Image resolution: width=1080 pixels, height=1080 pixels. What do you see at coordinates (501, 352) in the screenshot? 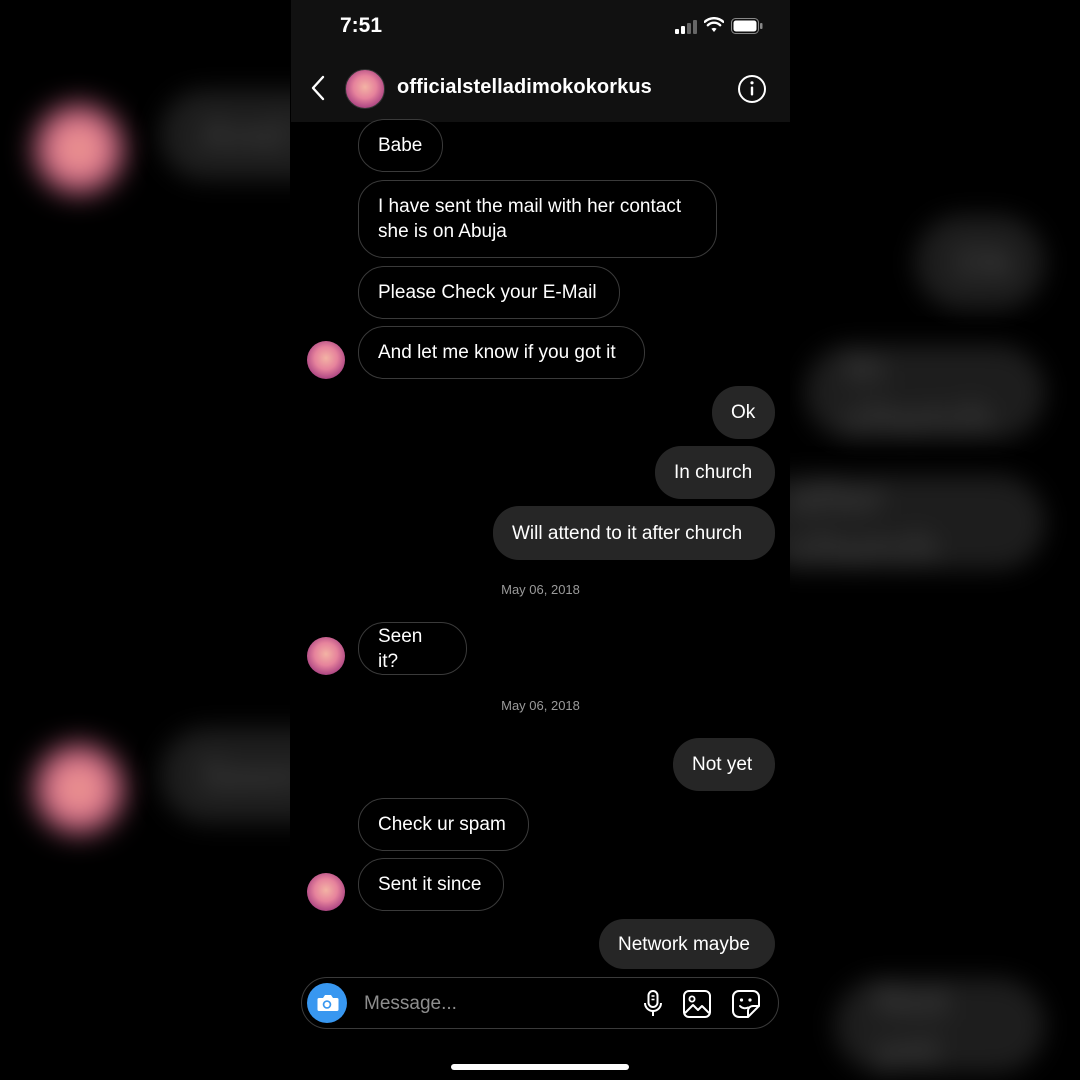
I see `incoming-message: And let me know if you got it` at bounding box center [501, 352].